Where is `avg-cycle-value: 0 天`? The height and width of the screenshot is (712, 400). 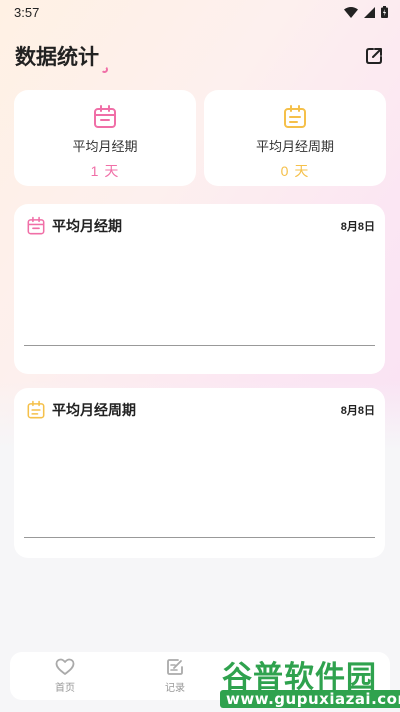 avg-cycle-value: 0 天 is located at coordinates (295, 171).